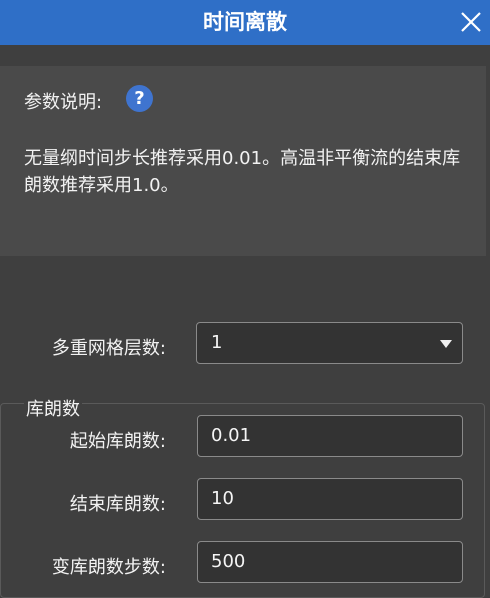 This screenshot has height=598, width=490. Describe the element at coordinates (117, 441) in the screenshot. I see `start-cfl-label: 起始库朗数:` at that location.